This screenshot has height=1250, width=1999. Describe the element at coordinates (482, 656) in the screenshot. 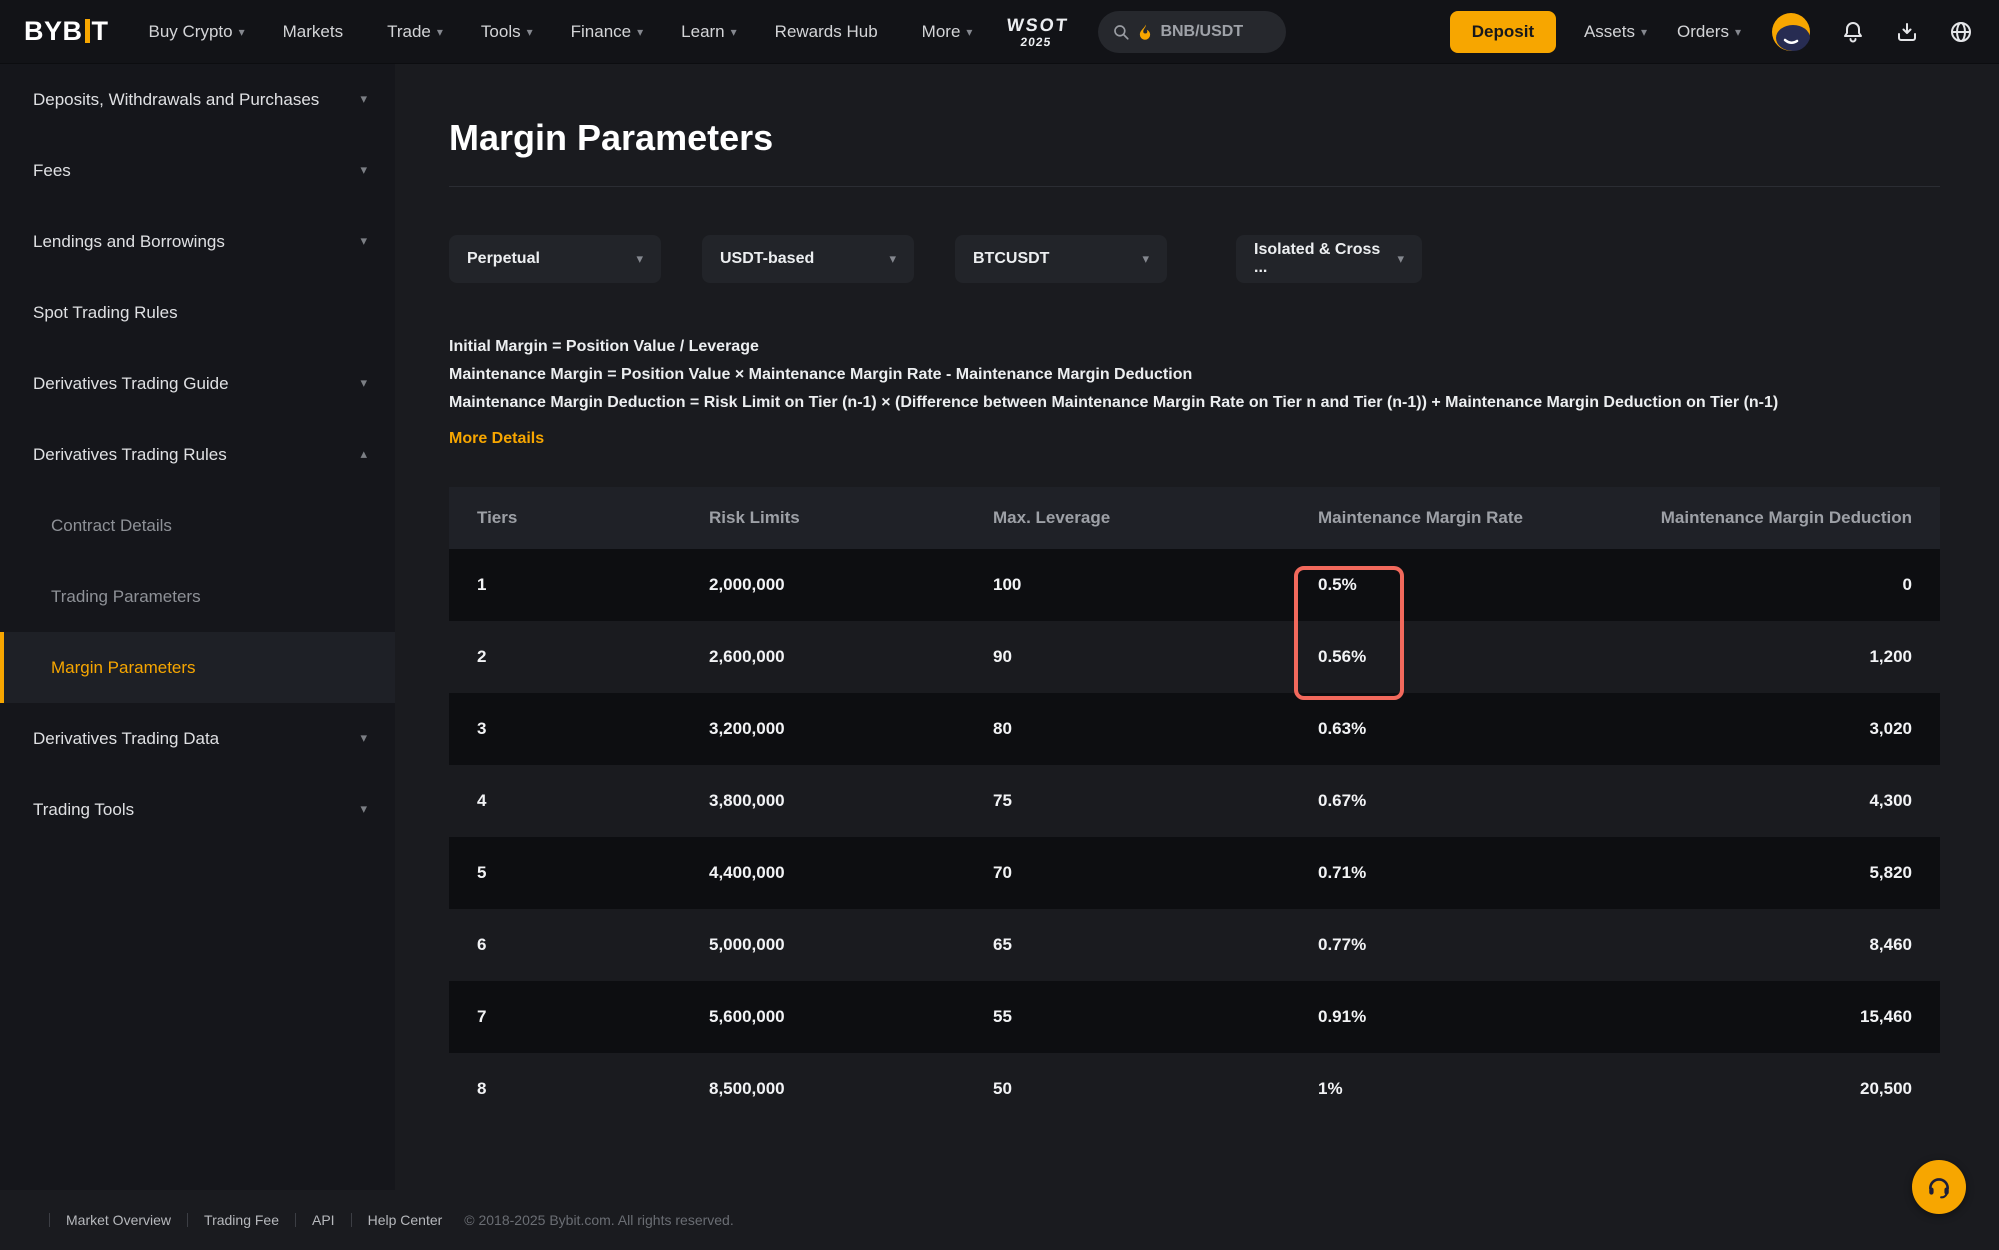

I see `cell-tier: 2` at that location.